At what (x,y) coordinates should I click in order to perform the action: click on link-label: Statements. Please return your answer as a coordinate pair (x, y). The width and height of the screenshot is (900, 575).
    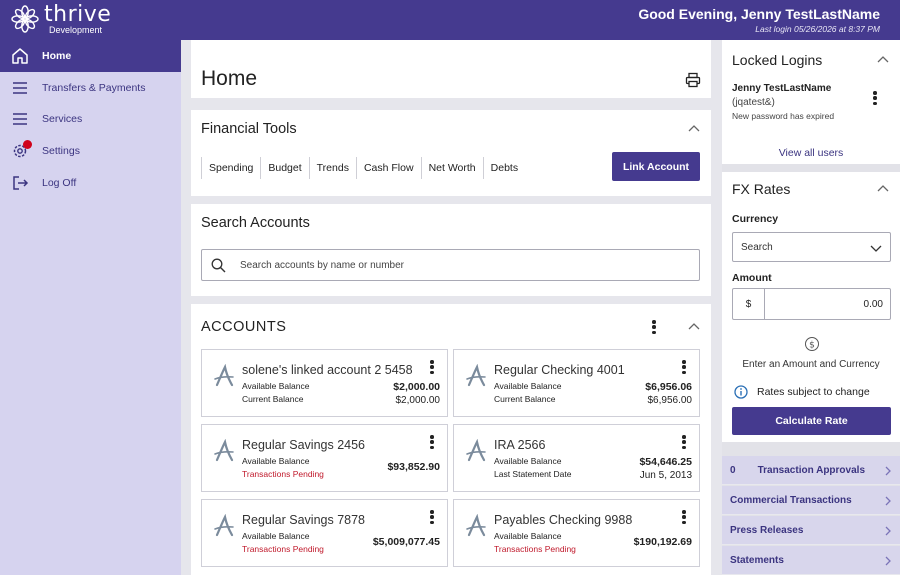
    Looking at the image, I should click on (757, 560).